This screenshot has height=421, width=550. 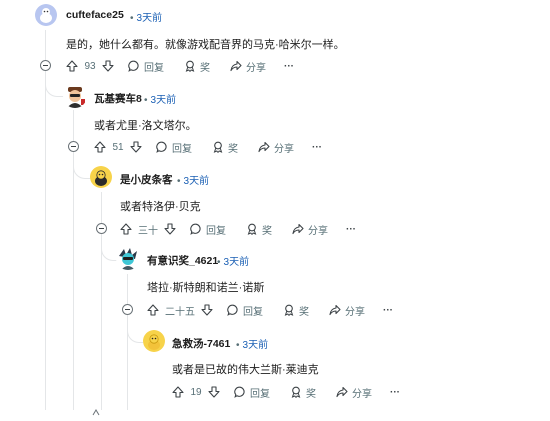 I want to click on thread-connector, so click(x=109, y=248).